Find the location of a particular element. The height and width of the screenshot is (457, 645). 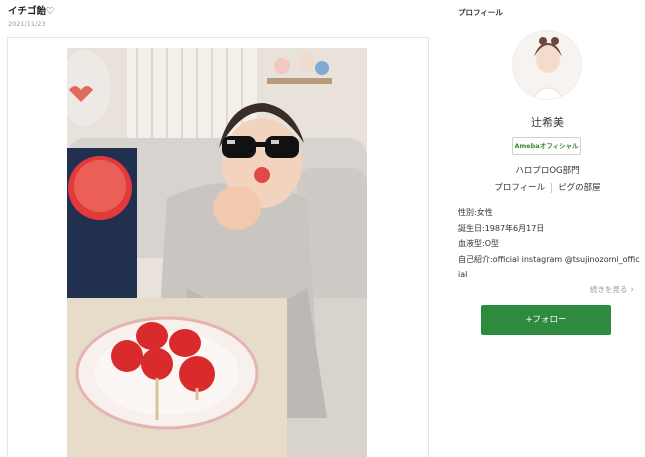

avatar is located at coordinates (547, 65).